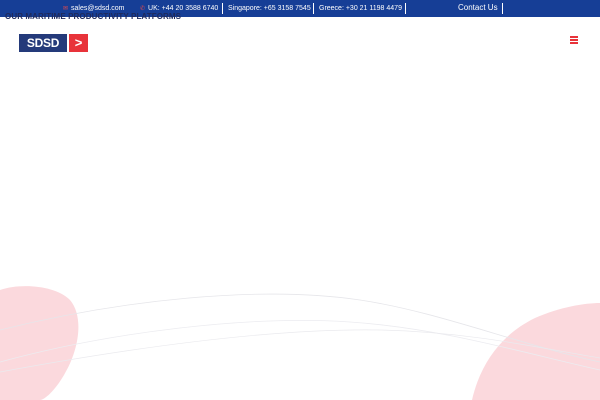 The width and height of the screenshot is (600, 400). What do you see at coordinates (536, 351) in the screenshot?
I see `right-pink-blob` at bounding box center [536, 351].